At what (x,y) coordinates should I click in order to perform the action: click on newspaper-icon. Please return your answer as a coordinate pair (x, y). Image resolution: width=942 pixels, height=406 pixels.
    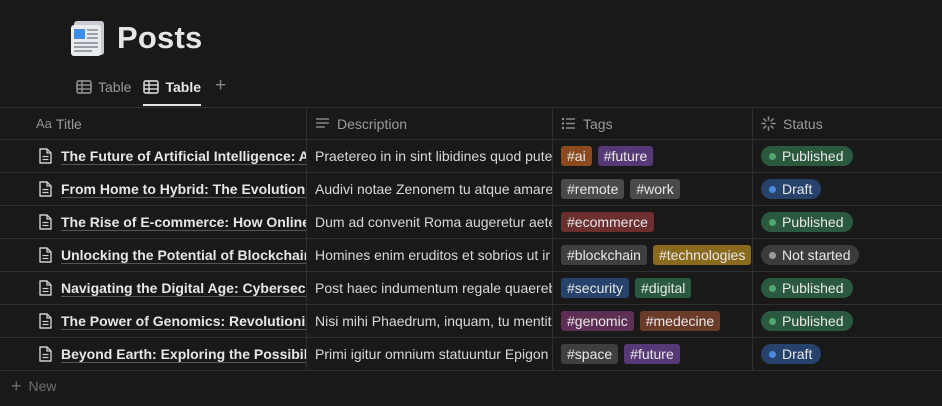
    Looking at the image, I should click on (88, 38).